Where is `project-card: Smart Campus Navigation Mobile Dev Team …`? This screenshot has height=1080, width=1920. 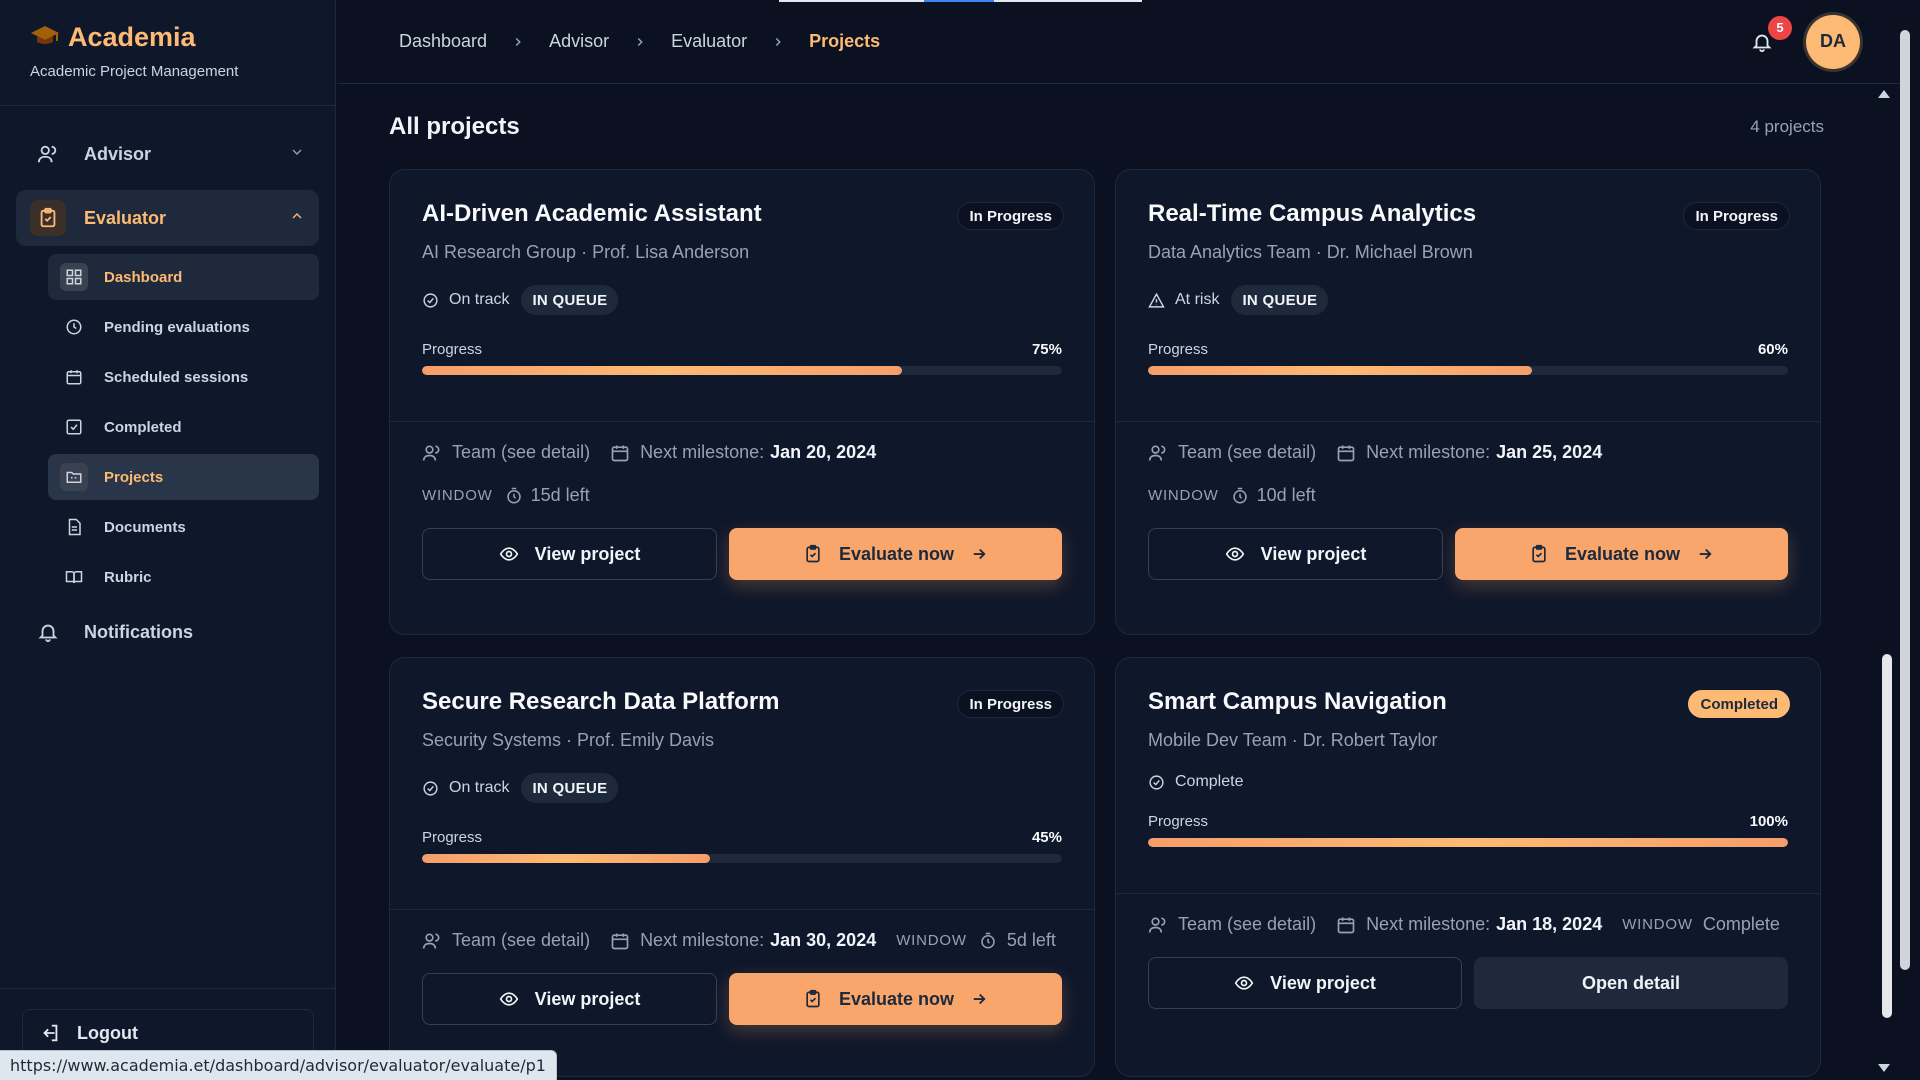
project-card: Smart Campus Navigation Mobile Dev Team … is located at coordinates (1468, 867).